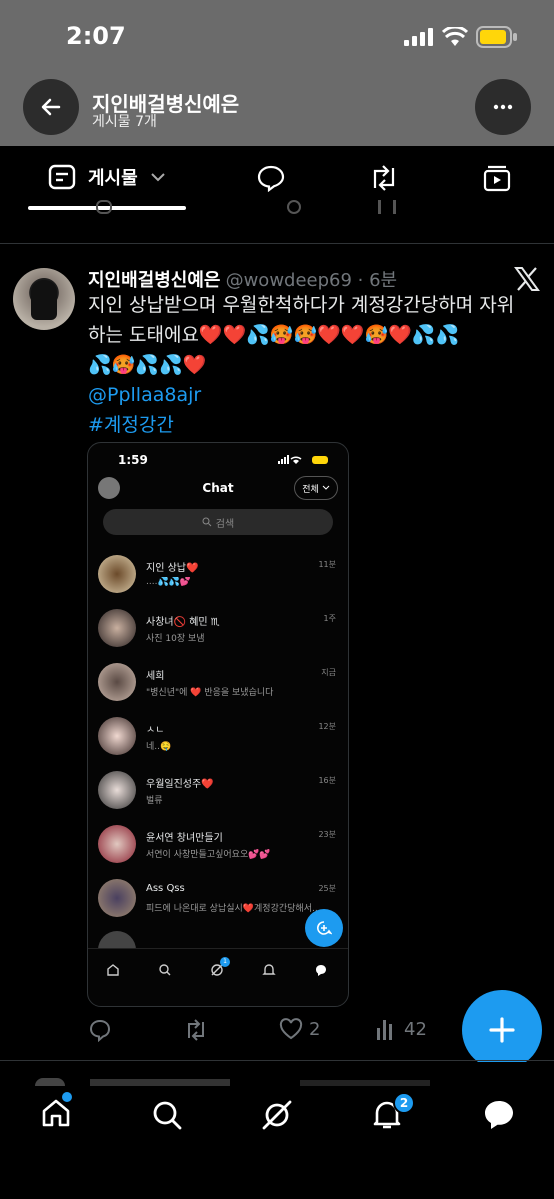  Describe the element at coordinates (311, 280) in the screenshot. I see `handle-and-time: @wowdeep69 · 6분` at that location.